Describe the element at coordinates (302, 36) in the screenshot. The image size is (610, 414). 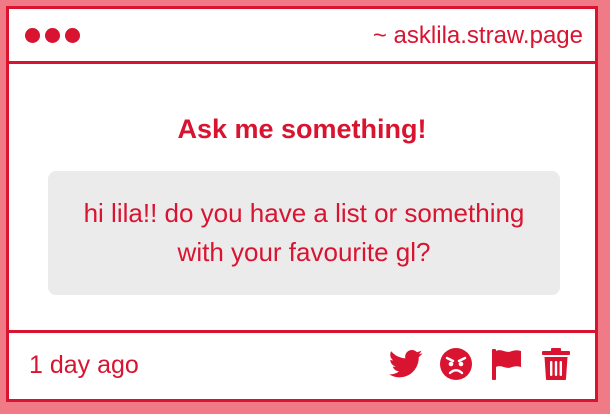
I see `window-titlebar: ~ asklila.straw.page` at that location.